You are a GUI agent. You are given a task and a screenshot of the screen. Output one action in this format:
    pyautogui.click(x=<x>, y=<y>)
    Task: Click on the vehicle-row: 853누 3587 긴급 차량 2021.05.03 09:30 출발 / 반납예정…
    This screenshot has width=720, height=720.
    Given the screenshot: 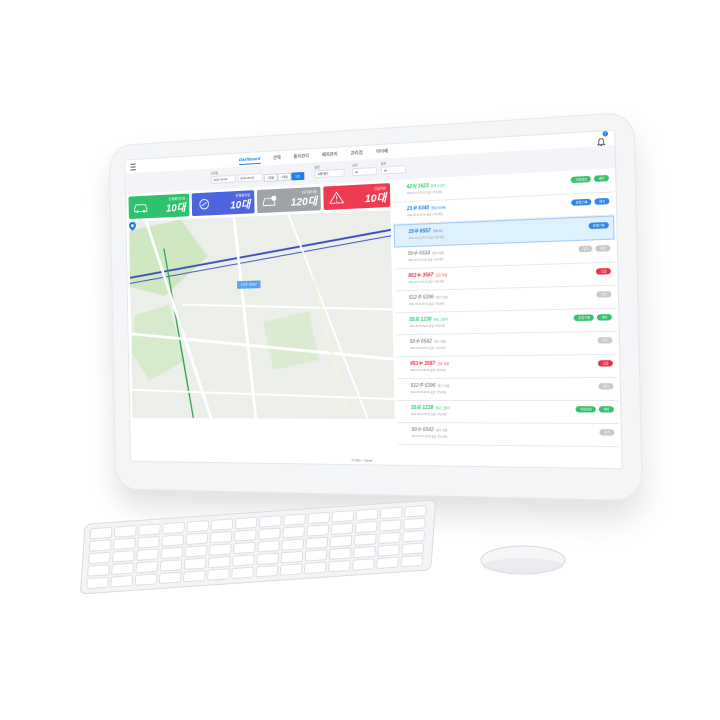 What is the action you would take?
    pyautogui.click(x=507, y=367)
    